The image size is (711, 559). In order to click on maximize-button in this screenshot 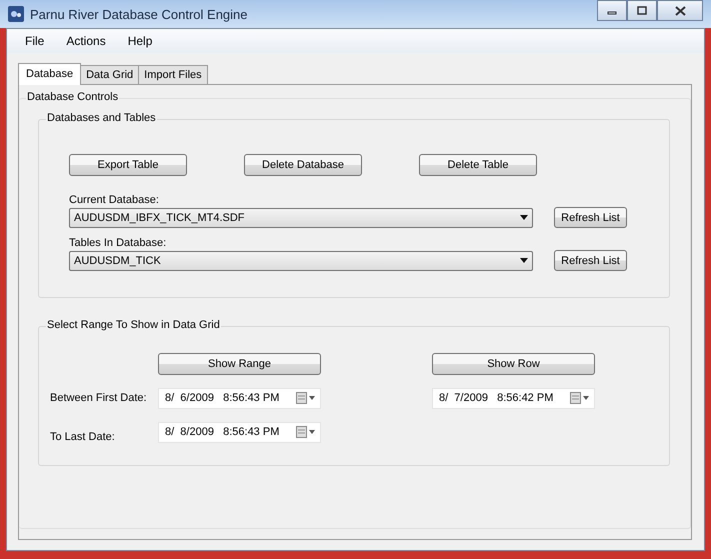, I will do `click(642, 10)`.